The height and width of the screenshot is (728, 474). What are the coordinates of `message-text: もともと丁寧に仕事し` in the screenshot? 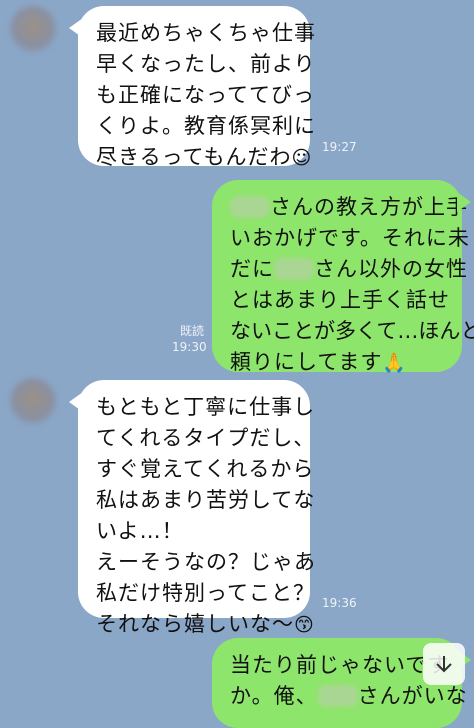 It's located at (206, 407).